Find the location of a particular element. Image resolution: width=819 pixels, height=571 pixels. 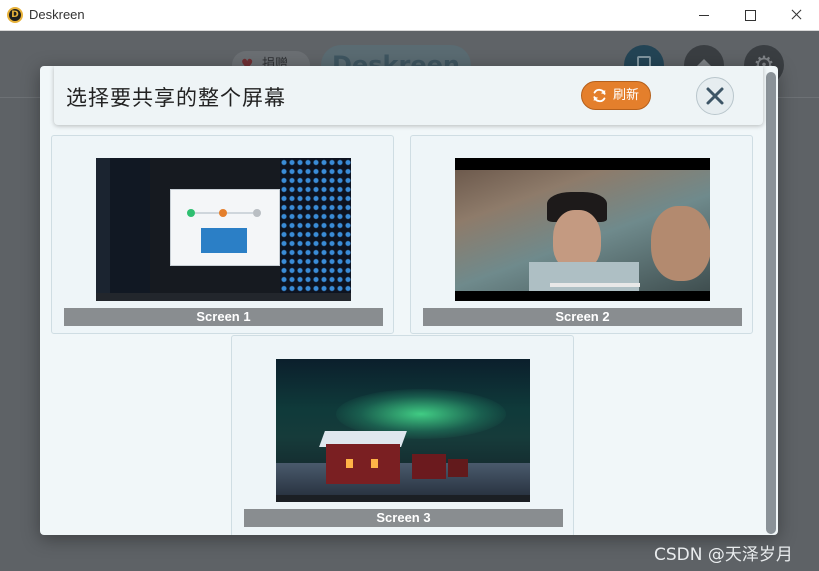

screen-label: Screen 3 is located at coordinates (403, 518).